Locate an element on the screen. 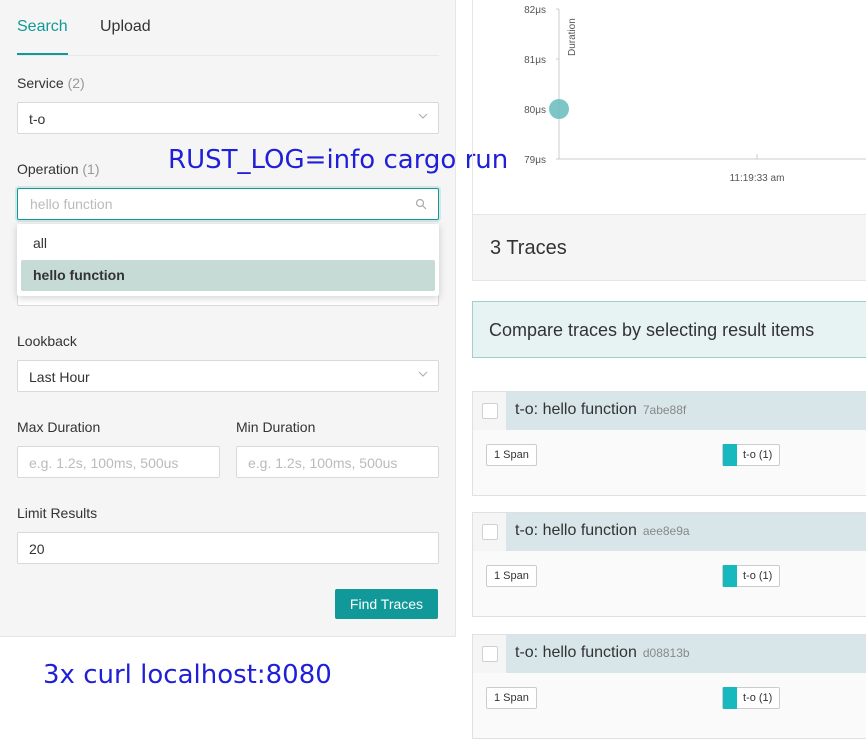 The width and height of the screenshot is (866, 753). dropdown-option-all: all is located at coordinates (228, 243).